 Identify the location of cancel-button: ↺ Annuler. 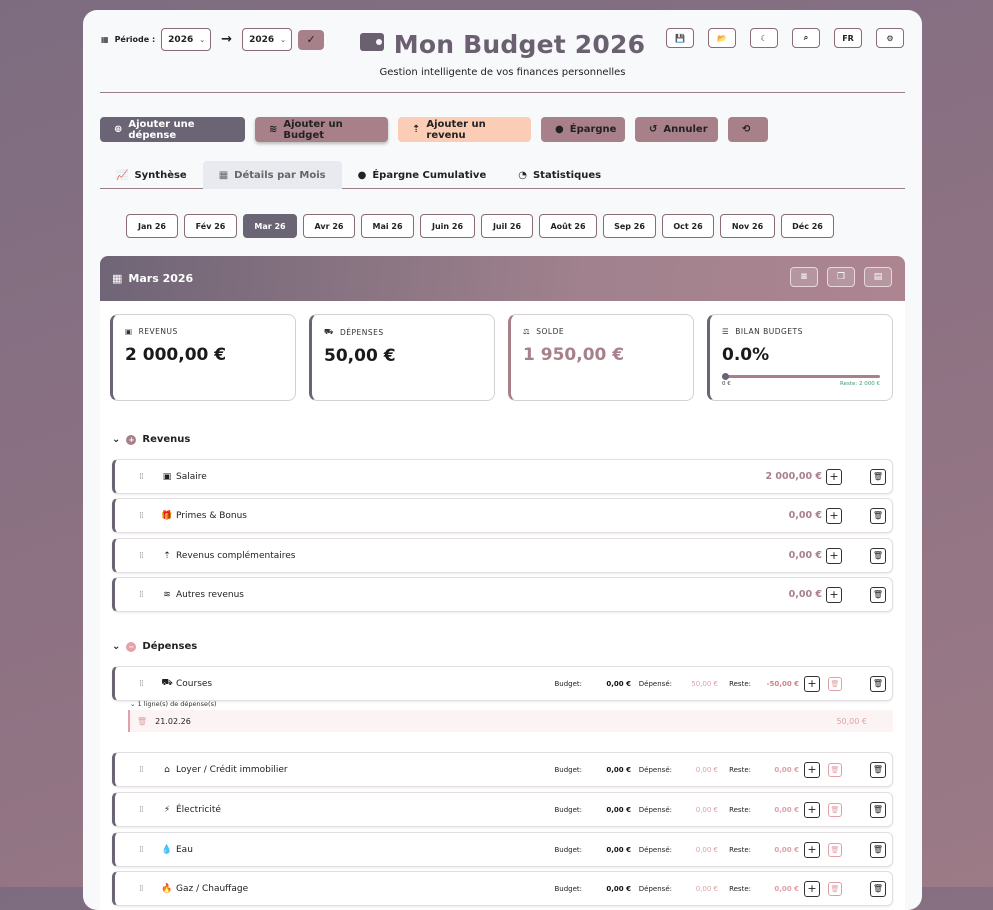
(676, 129).